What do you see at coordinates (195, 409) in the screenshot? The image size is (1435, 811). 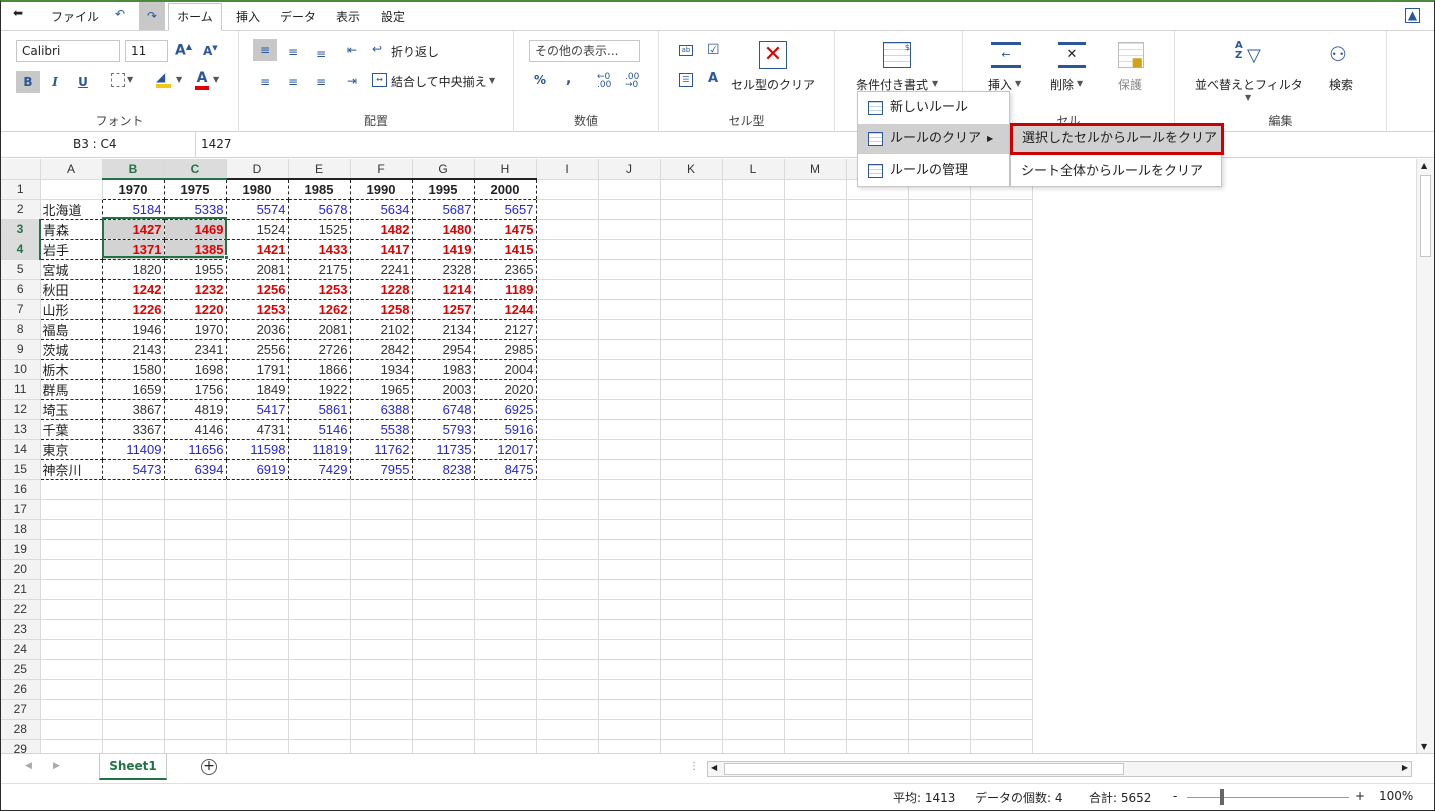 I see `cell: 4819` at bounding box center [195, 409].